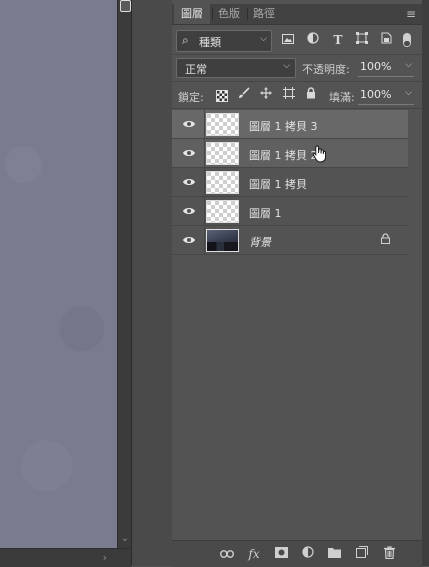 The image size is (429, 567). I want to click on add-mask-icon, so click(281, 554).